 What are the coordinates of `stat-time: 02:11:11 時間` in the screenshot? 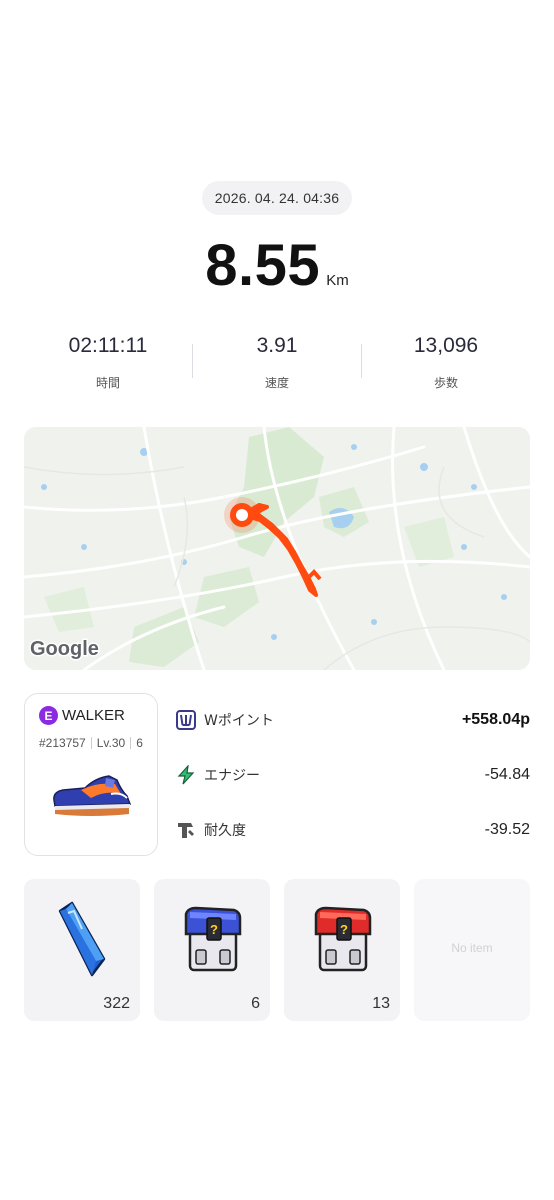 It's located at (108, 364).